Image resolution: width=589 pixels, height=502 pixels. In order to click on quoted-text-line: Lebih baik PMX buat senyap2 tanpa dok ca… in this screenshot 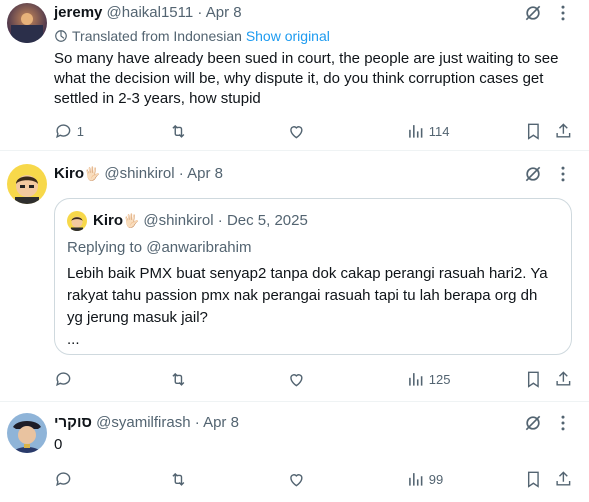, I will do `click(307, 273)`.